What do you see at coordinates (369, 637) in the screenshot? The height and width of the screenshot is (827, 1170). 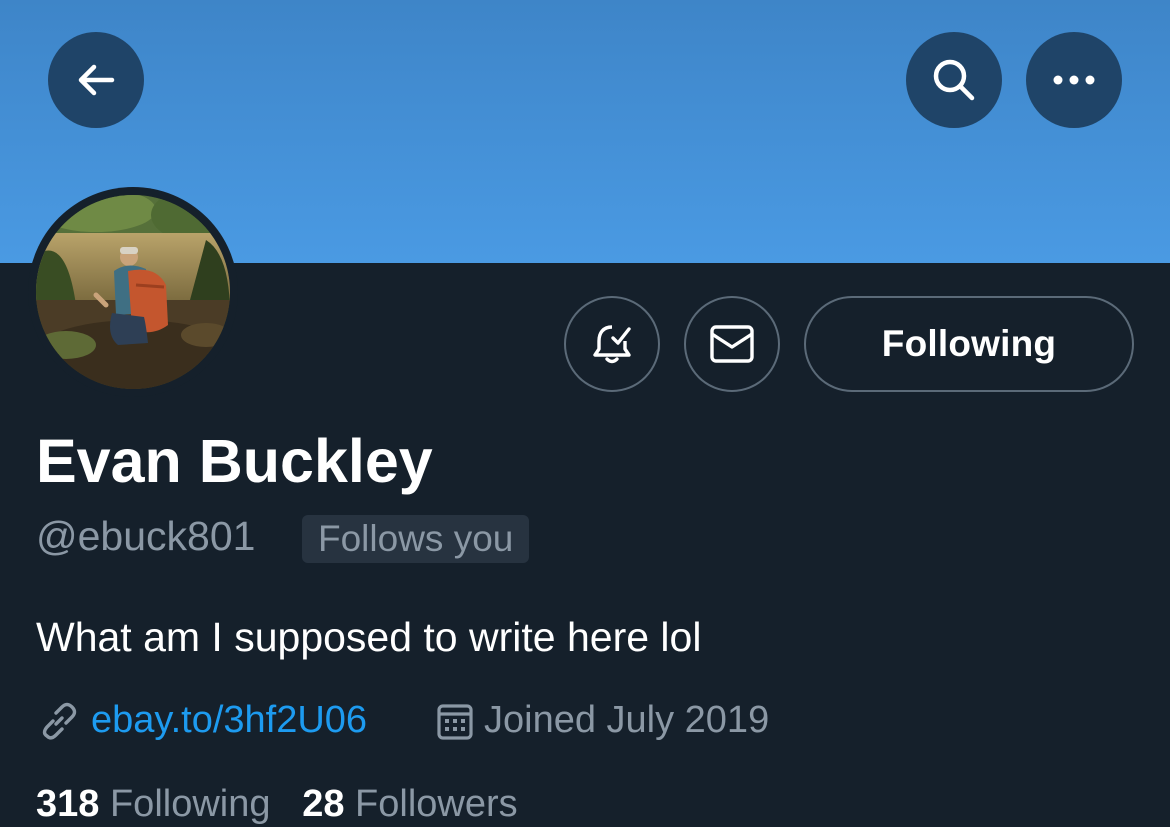 I see `profile-bio: What am I supposed to write here lol` at bounding box center [369, 637].